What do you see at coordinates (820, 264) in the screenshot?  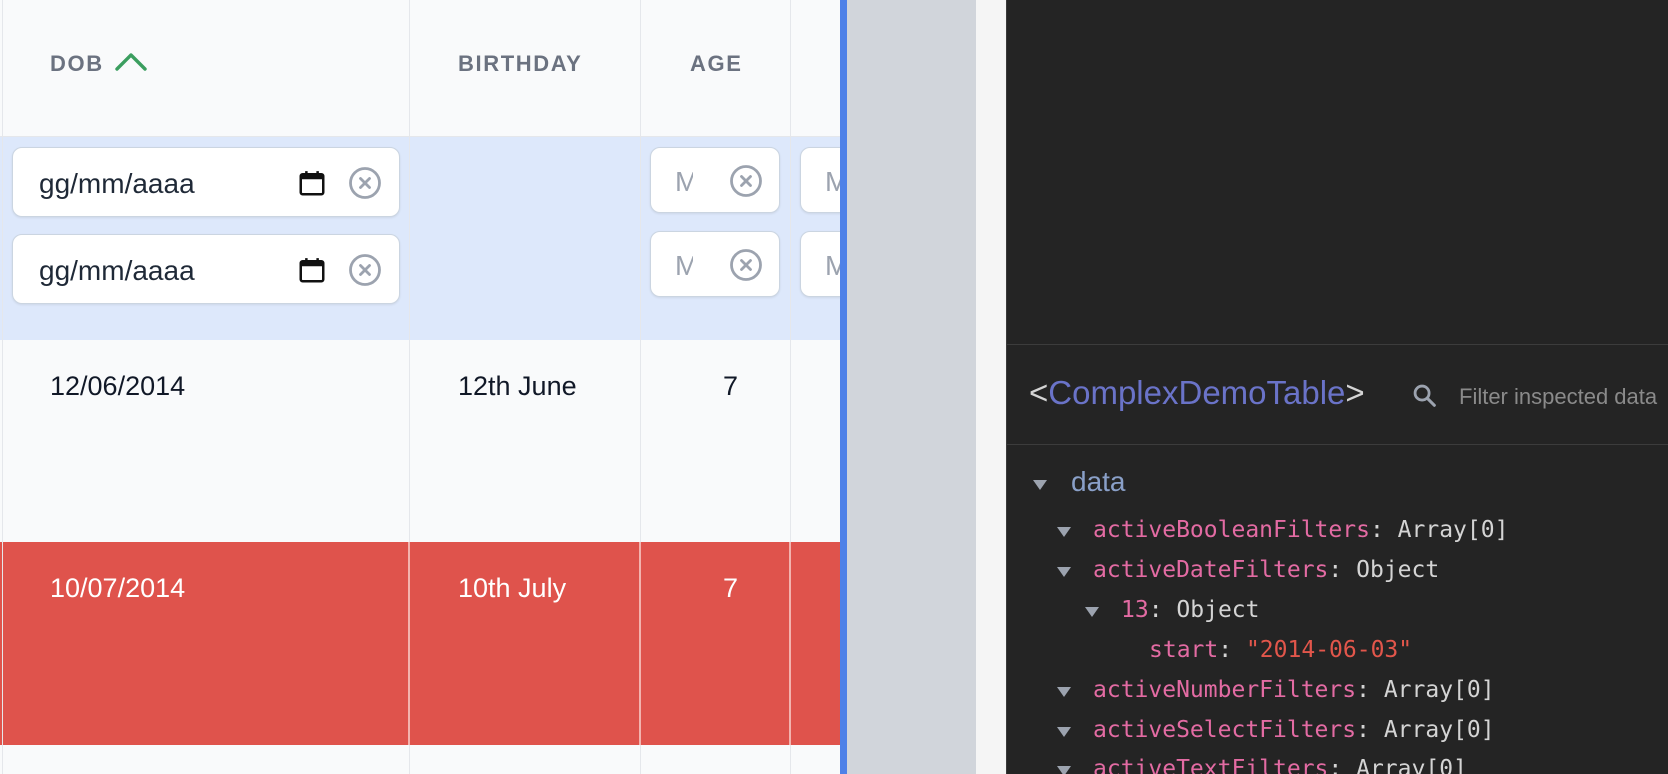 I see `next-column-max-input: M` at bounding box center [820, 264].